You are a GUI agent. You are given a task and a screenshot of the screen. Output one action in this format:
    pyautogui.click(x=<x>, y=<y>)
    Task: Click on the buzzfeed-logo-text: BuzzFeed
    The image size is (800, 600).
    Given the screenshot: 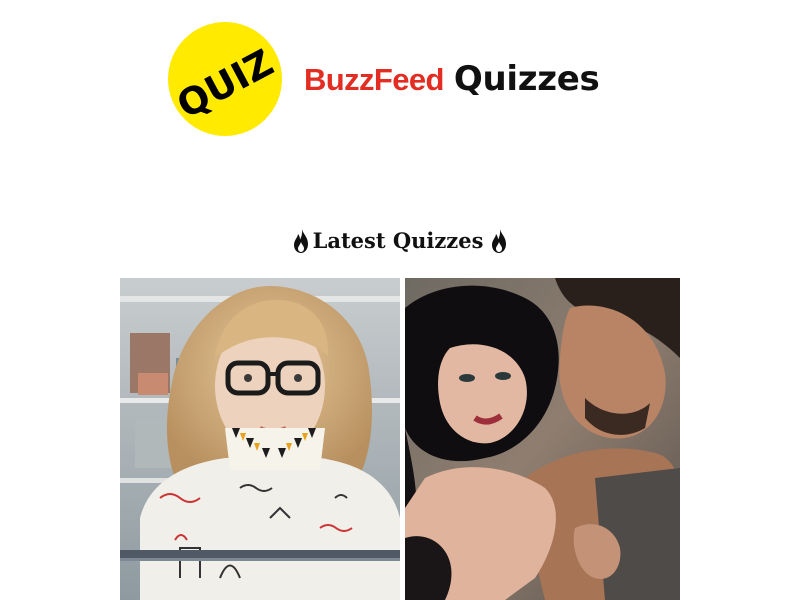 What is the action you would take?
    pyautogui.click(x=374, y=79)
    